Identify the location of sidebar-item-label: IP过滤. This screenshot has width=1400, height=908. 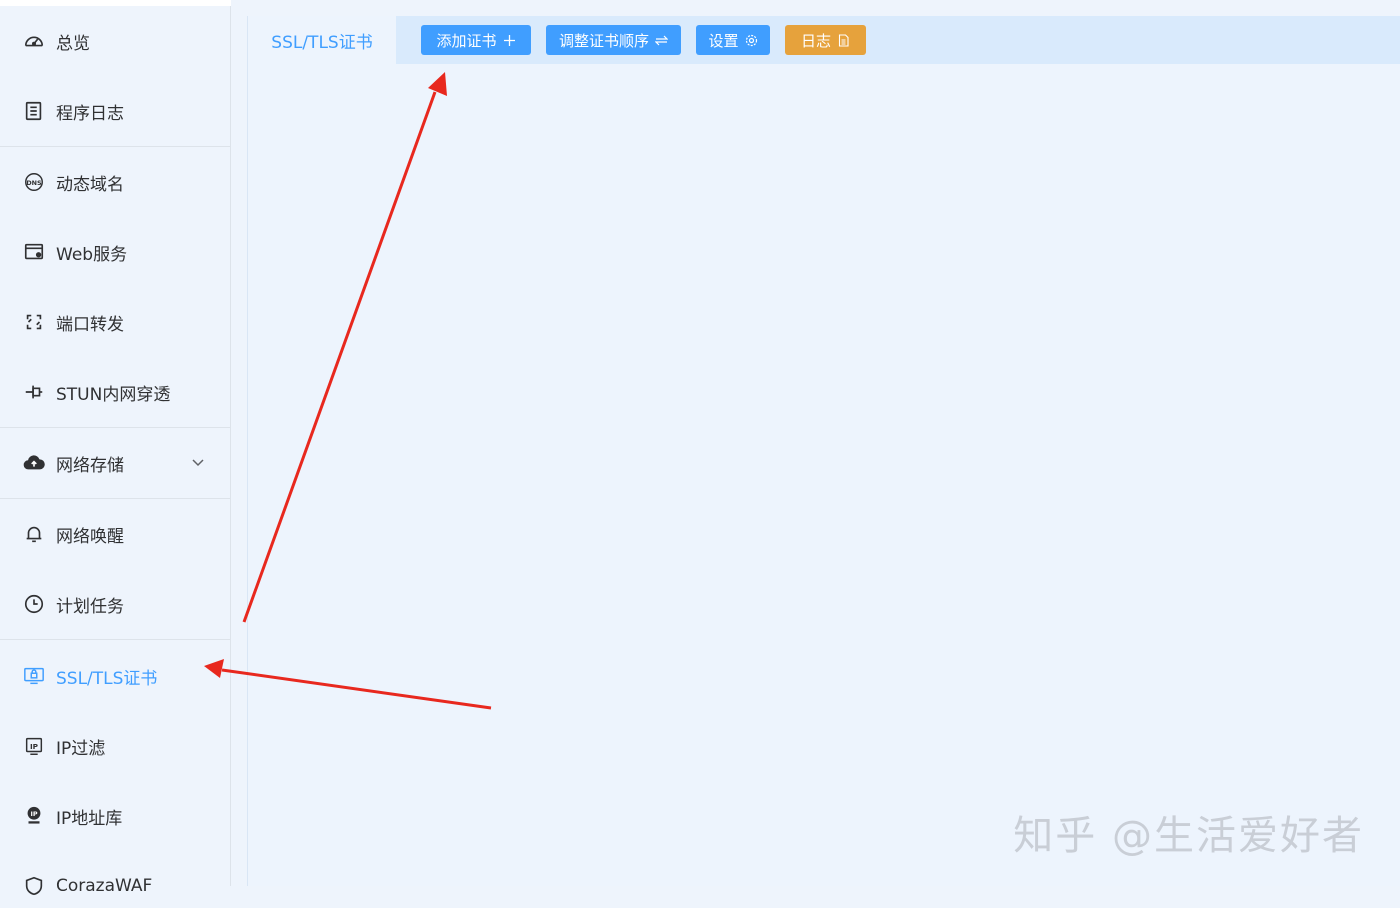
(81, 748).